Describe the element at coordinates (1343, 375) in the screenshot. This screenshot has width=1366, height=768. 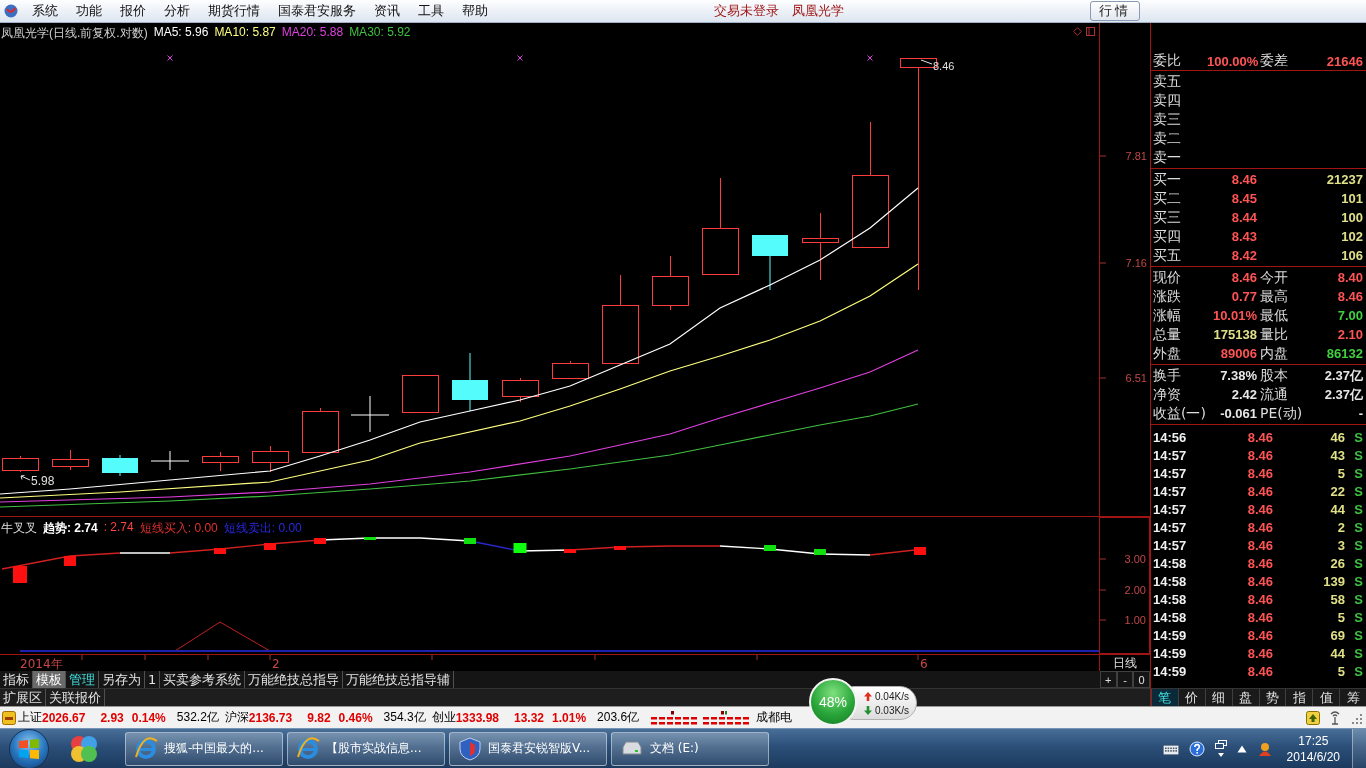
I see `quote-value: 2.37亿` at that location.